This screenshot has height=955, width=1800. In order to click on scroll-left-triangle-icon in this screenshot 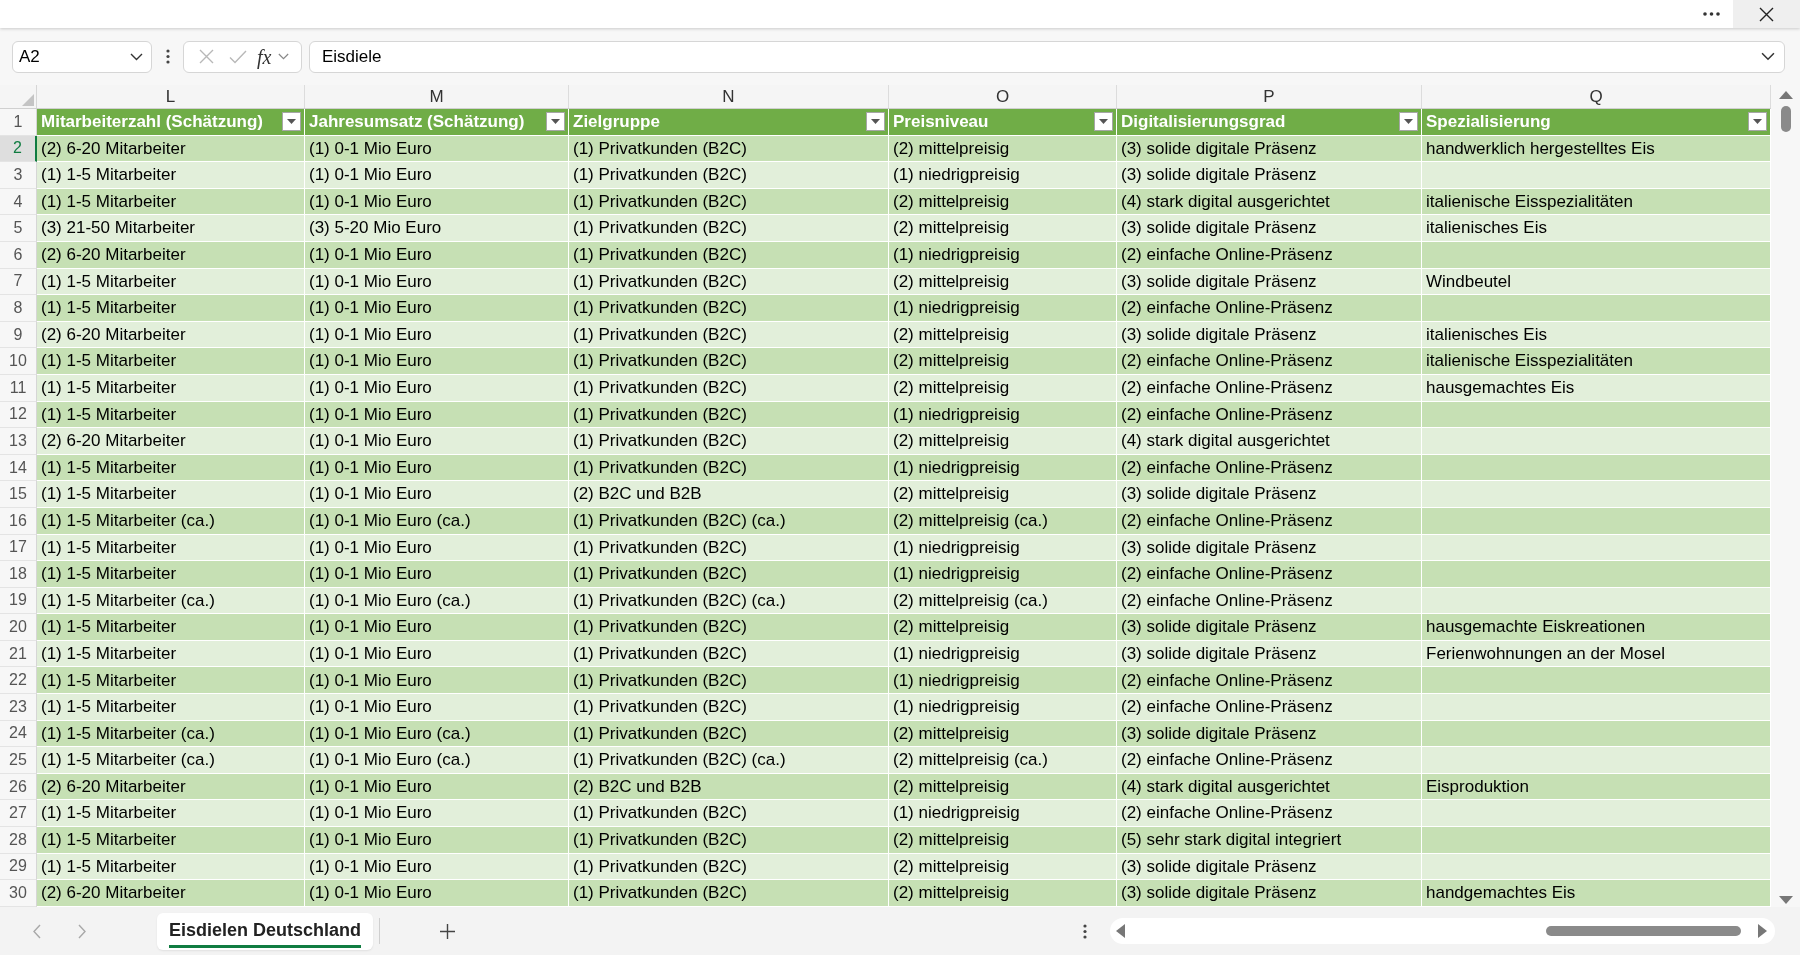, I will do `click(1120, 931)`.